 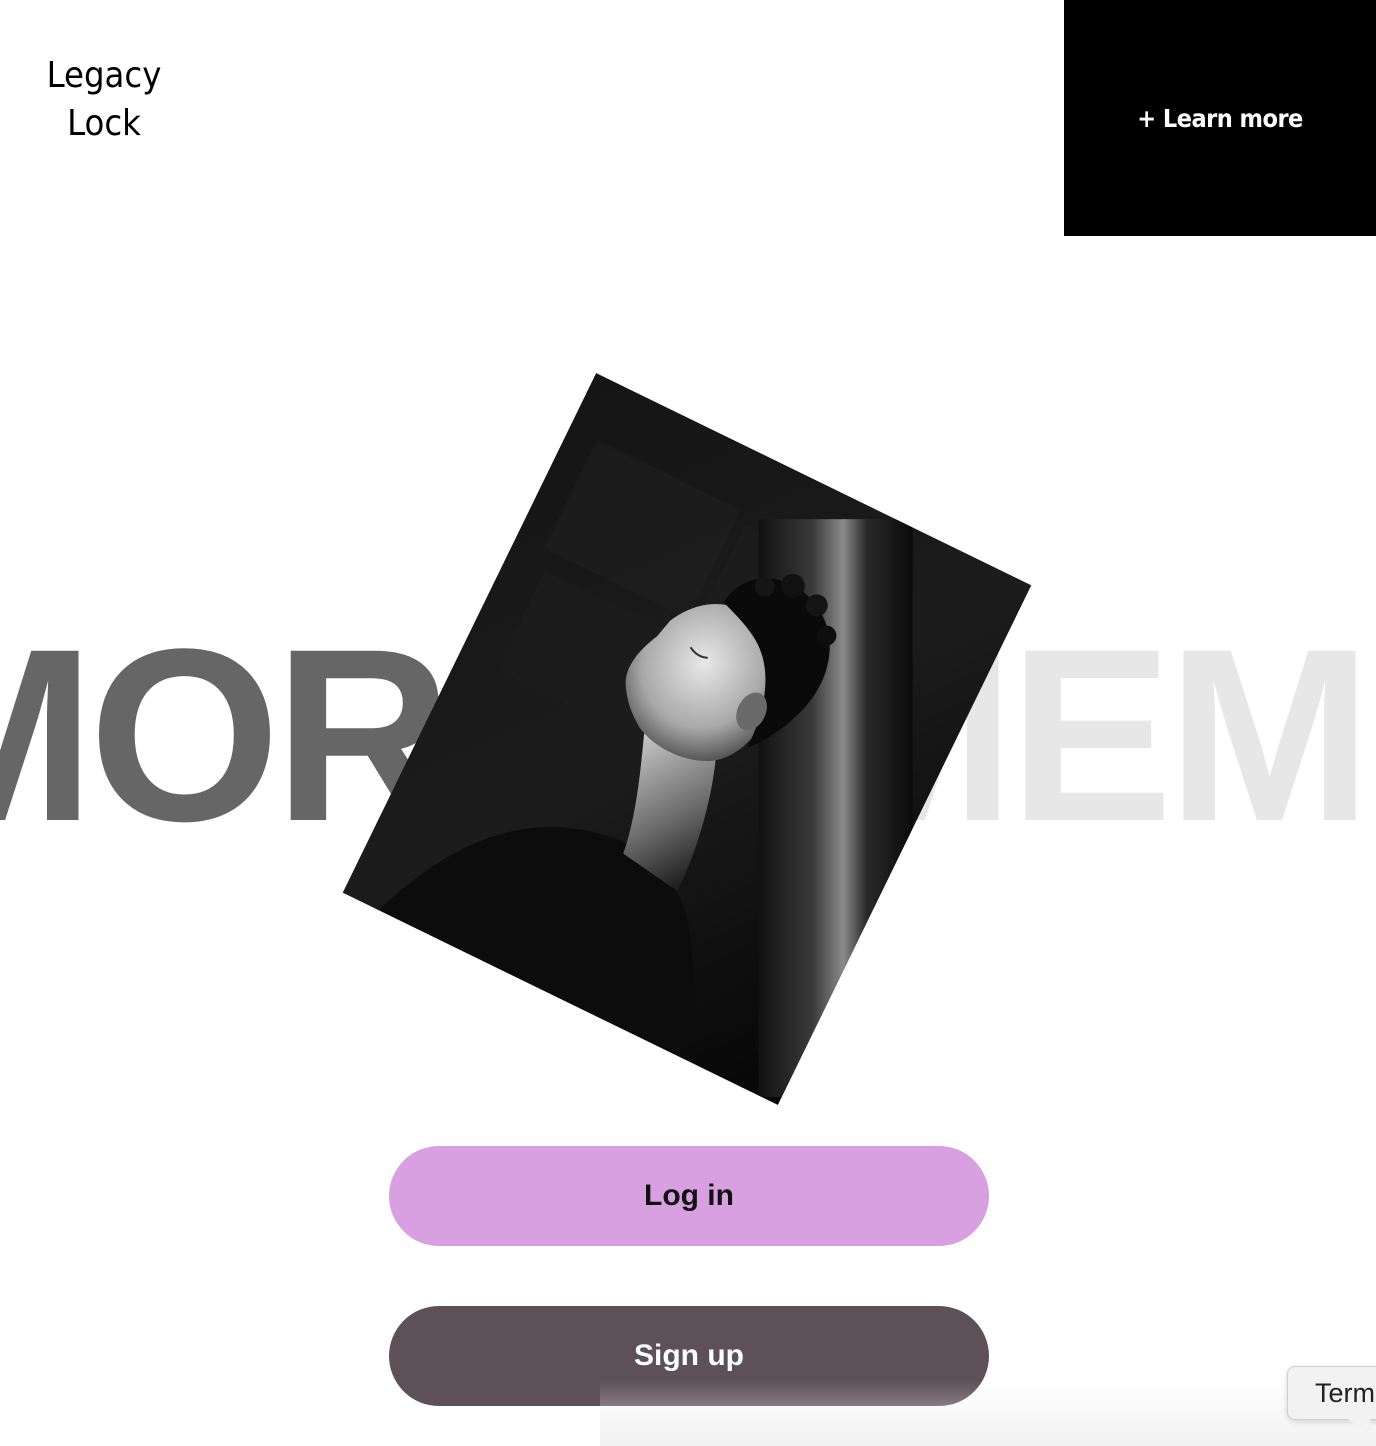 I want to click on signup-button: Sign up, so click(x=689, y=1356).